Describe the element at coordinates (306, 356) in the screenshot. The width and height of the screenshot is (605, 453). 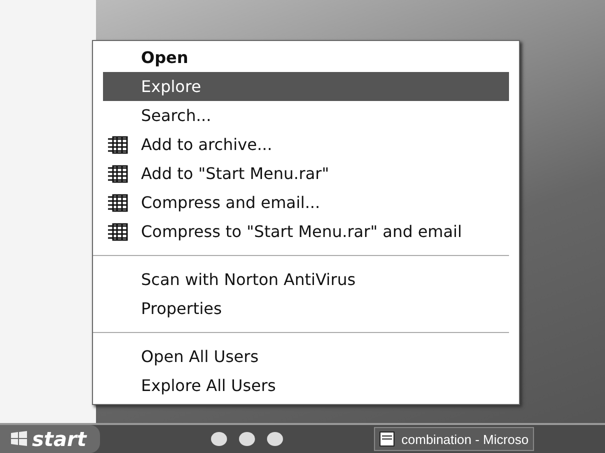
I see `menu-item: Open All Users` at that location.